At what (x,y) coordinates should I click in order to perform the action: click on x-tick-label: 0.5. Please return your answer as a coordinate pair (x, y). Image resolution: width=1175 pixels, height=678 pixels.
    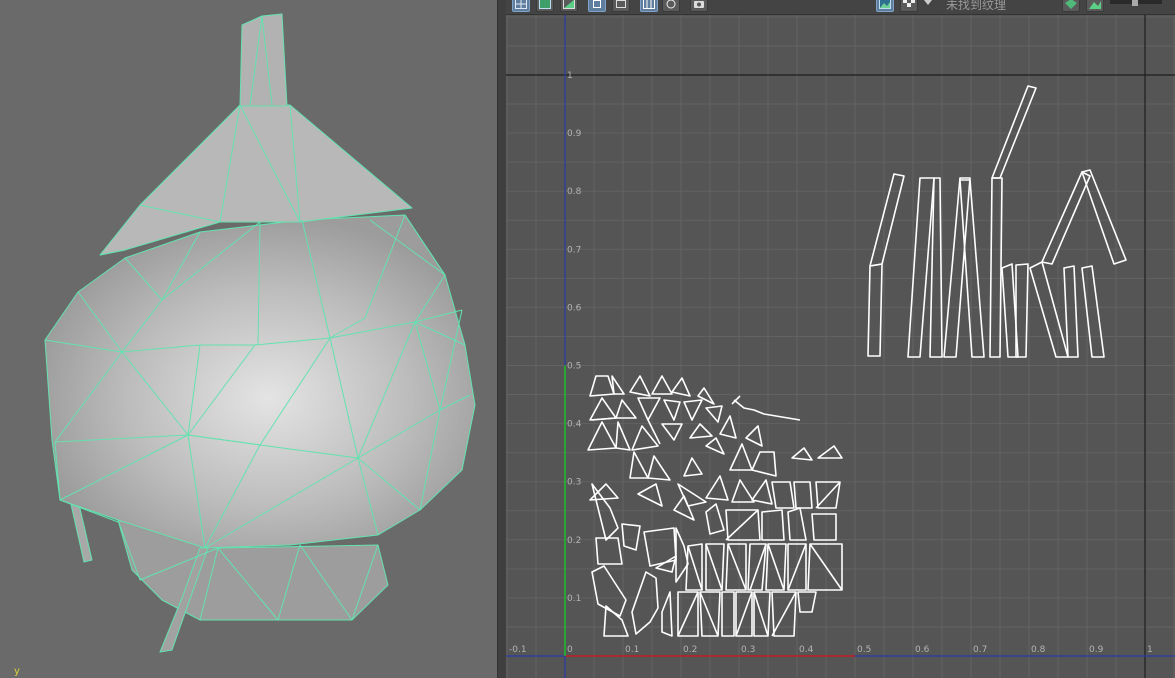
    Looking at the image, I should click on (864, 650).